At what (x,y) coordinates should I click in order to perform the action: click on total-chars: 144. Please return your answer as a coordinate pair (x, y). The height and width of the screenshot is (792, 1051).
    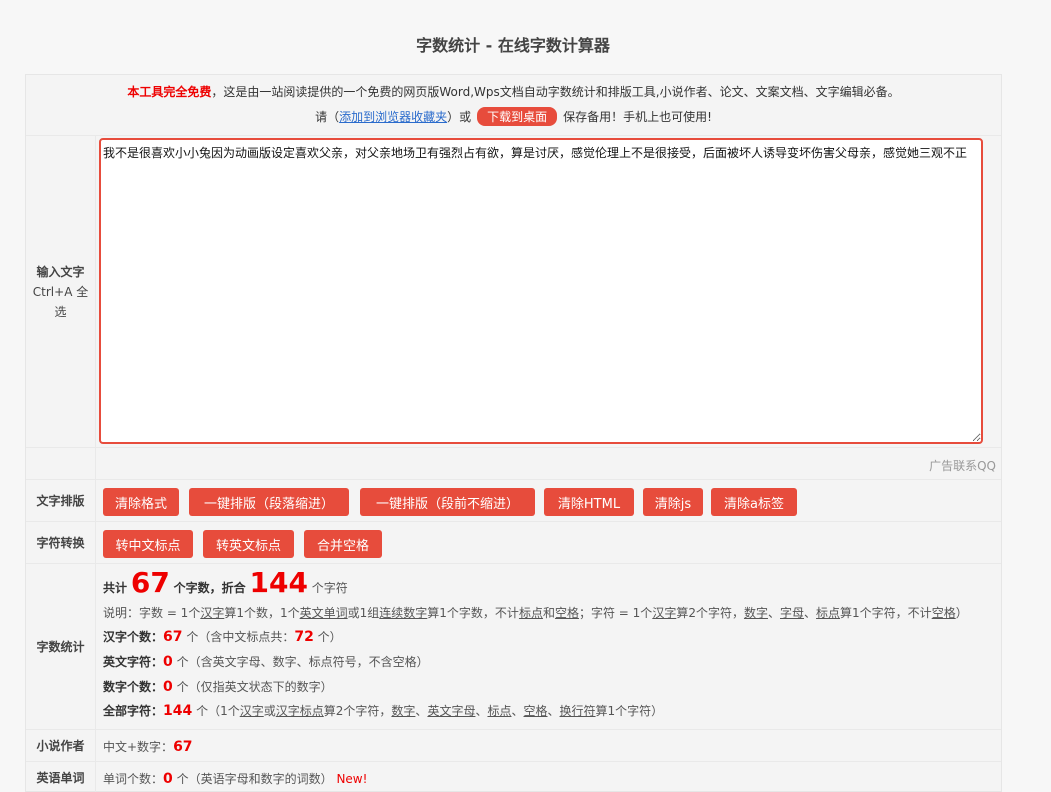
    Looking at the image, I should click on (278, 582).